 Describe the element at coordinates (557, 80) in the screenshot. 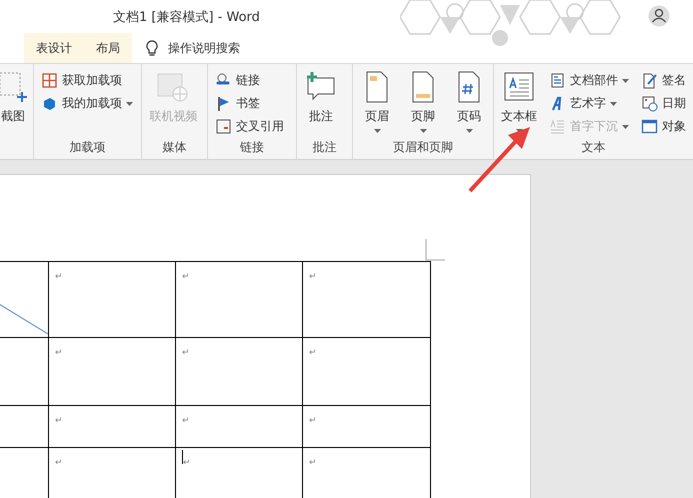

I see `document-icon` at that location.